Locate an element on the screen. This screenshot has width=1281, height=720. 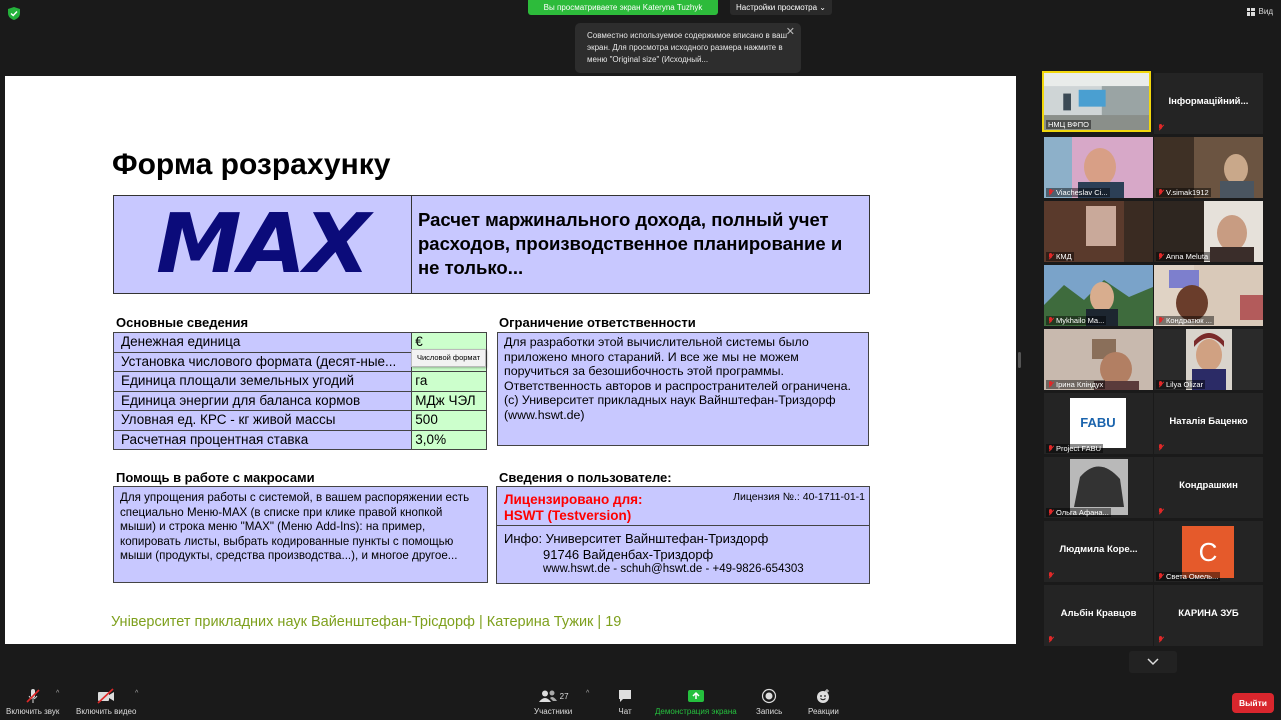
participant-tile: Кондрашкин is located at coordinates (1208, 487).